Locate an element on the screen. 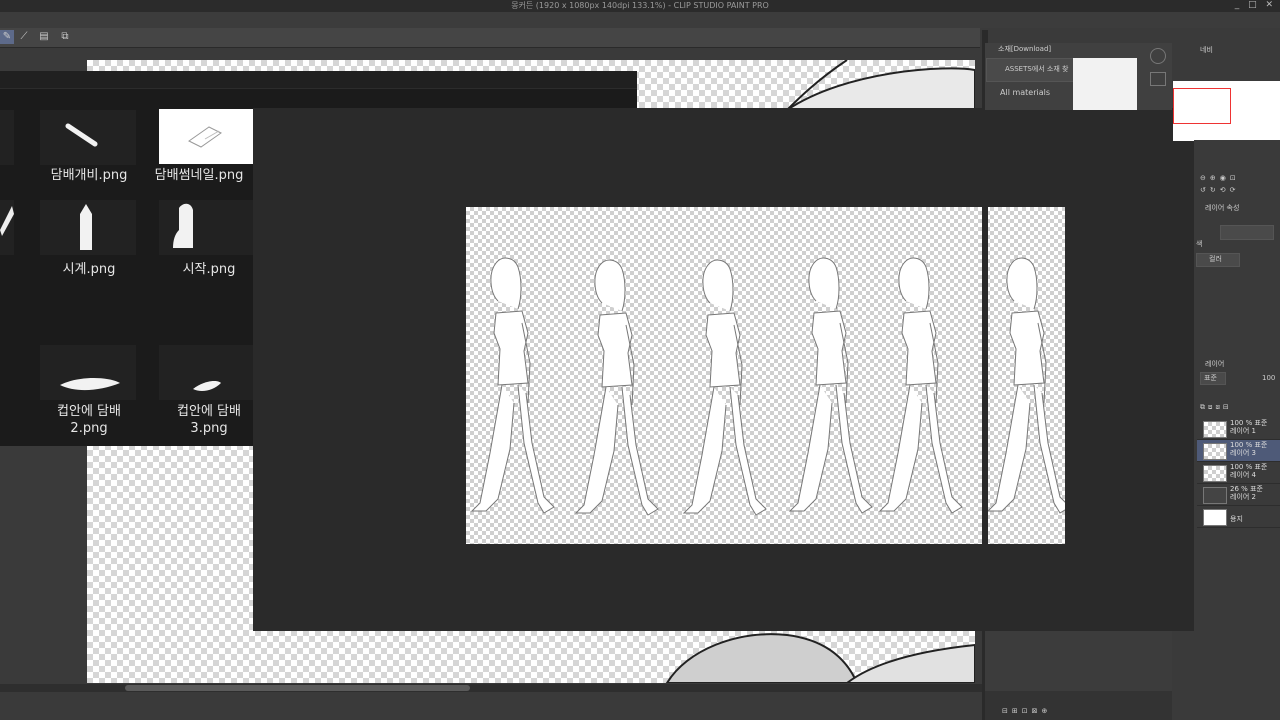  file-name: 시계.png is located at coordinates (89, 269).